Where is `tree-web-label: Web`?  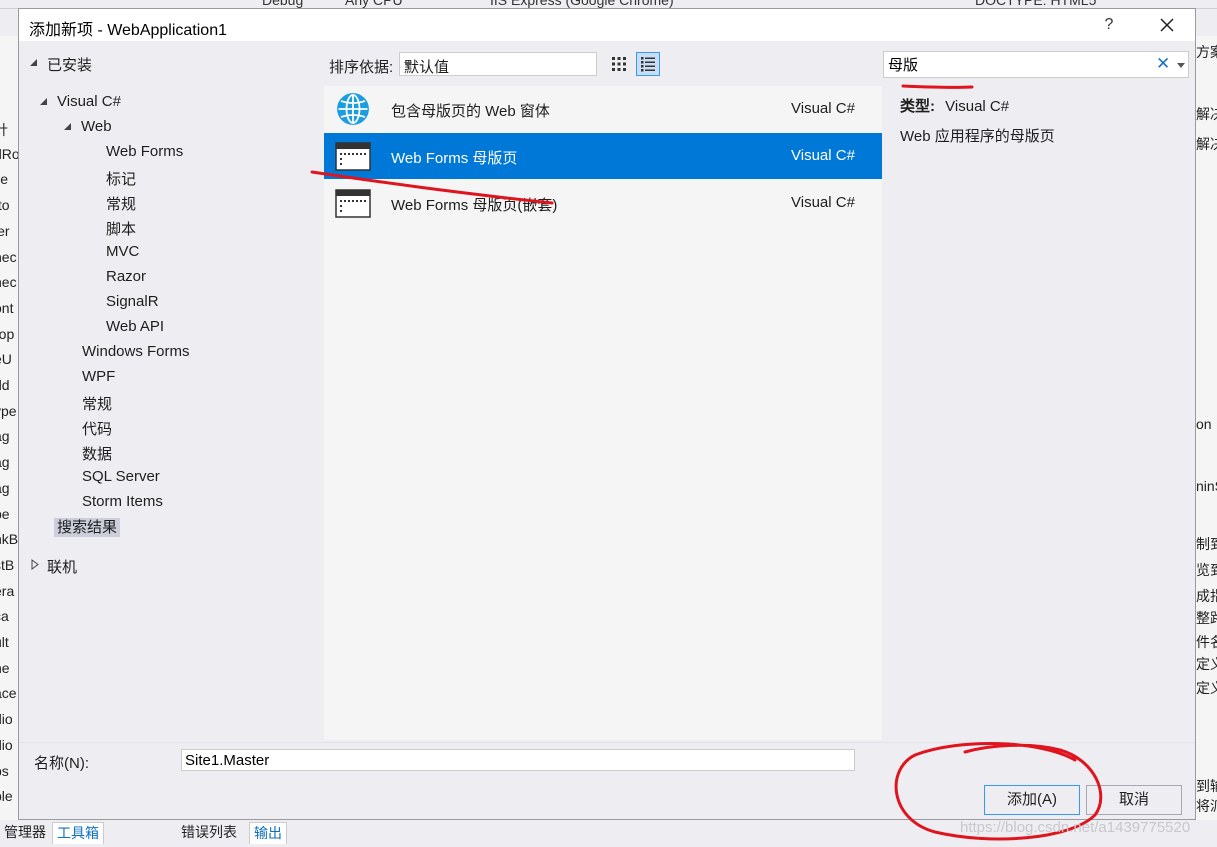 tree-web-label: Web is located at coordinates (96, 126).